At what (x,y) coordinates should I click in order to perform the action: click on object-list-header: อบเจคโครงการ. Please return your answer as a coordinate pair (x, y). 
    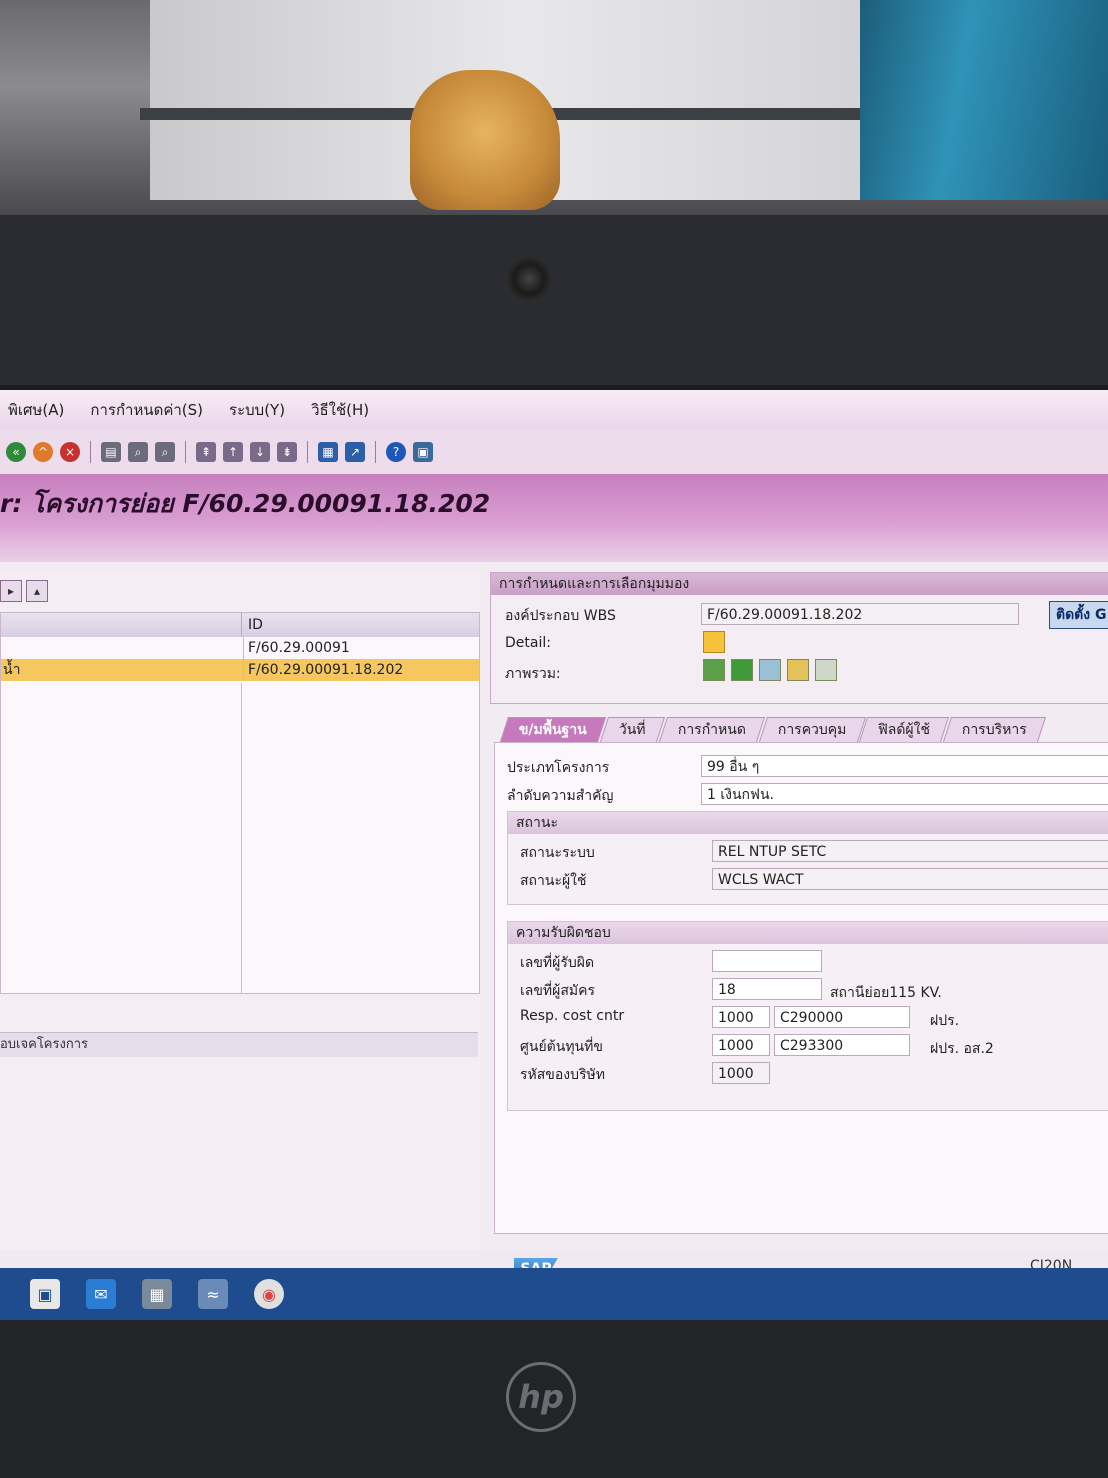
    Looking at the image, I should click on (239, 1044).